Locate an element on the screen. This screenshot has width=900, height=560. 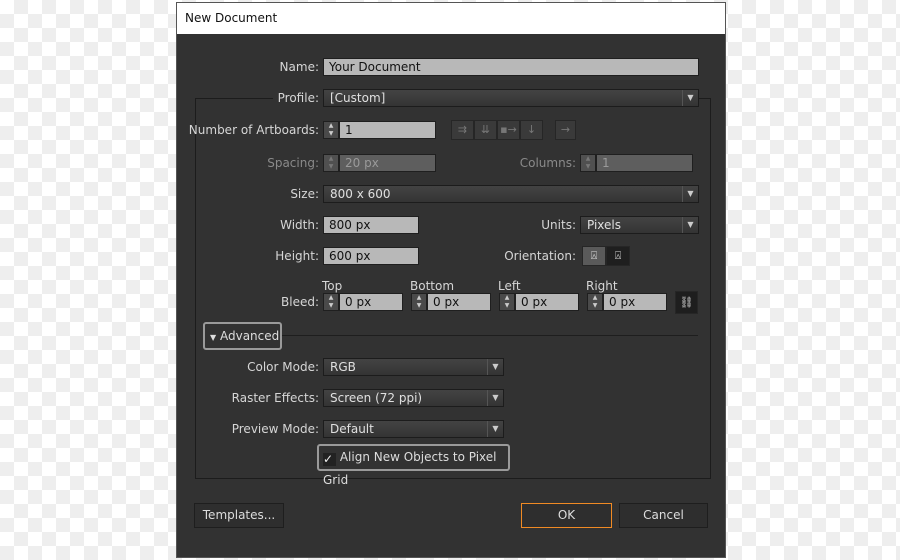
raster-effects-select: Screen (72 ppi) ▼ is located at coordinates (413, 398).